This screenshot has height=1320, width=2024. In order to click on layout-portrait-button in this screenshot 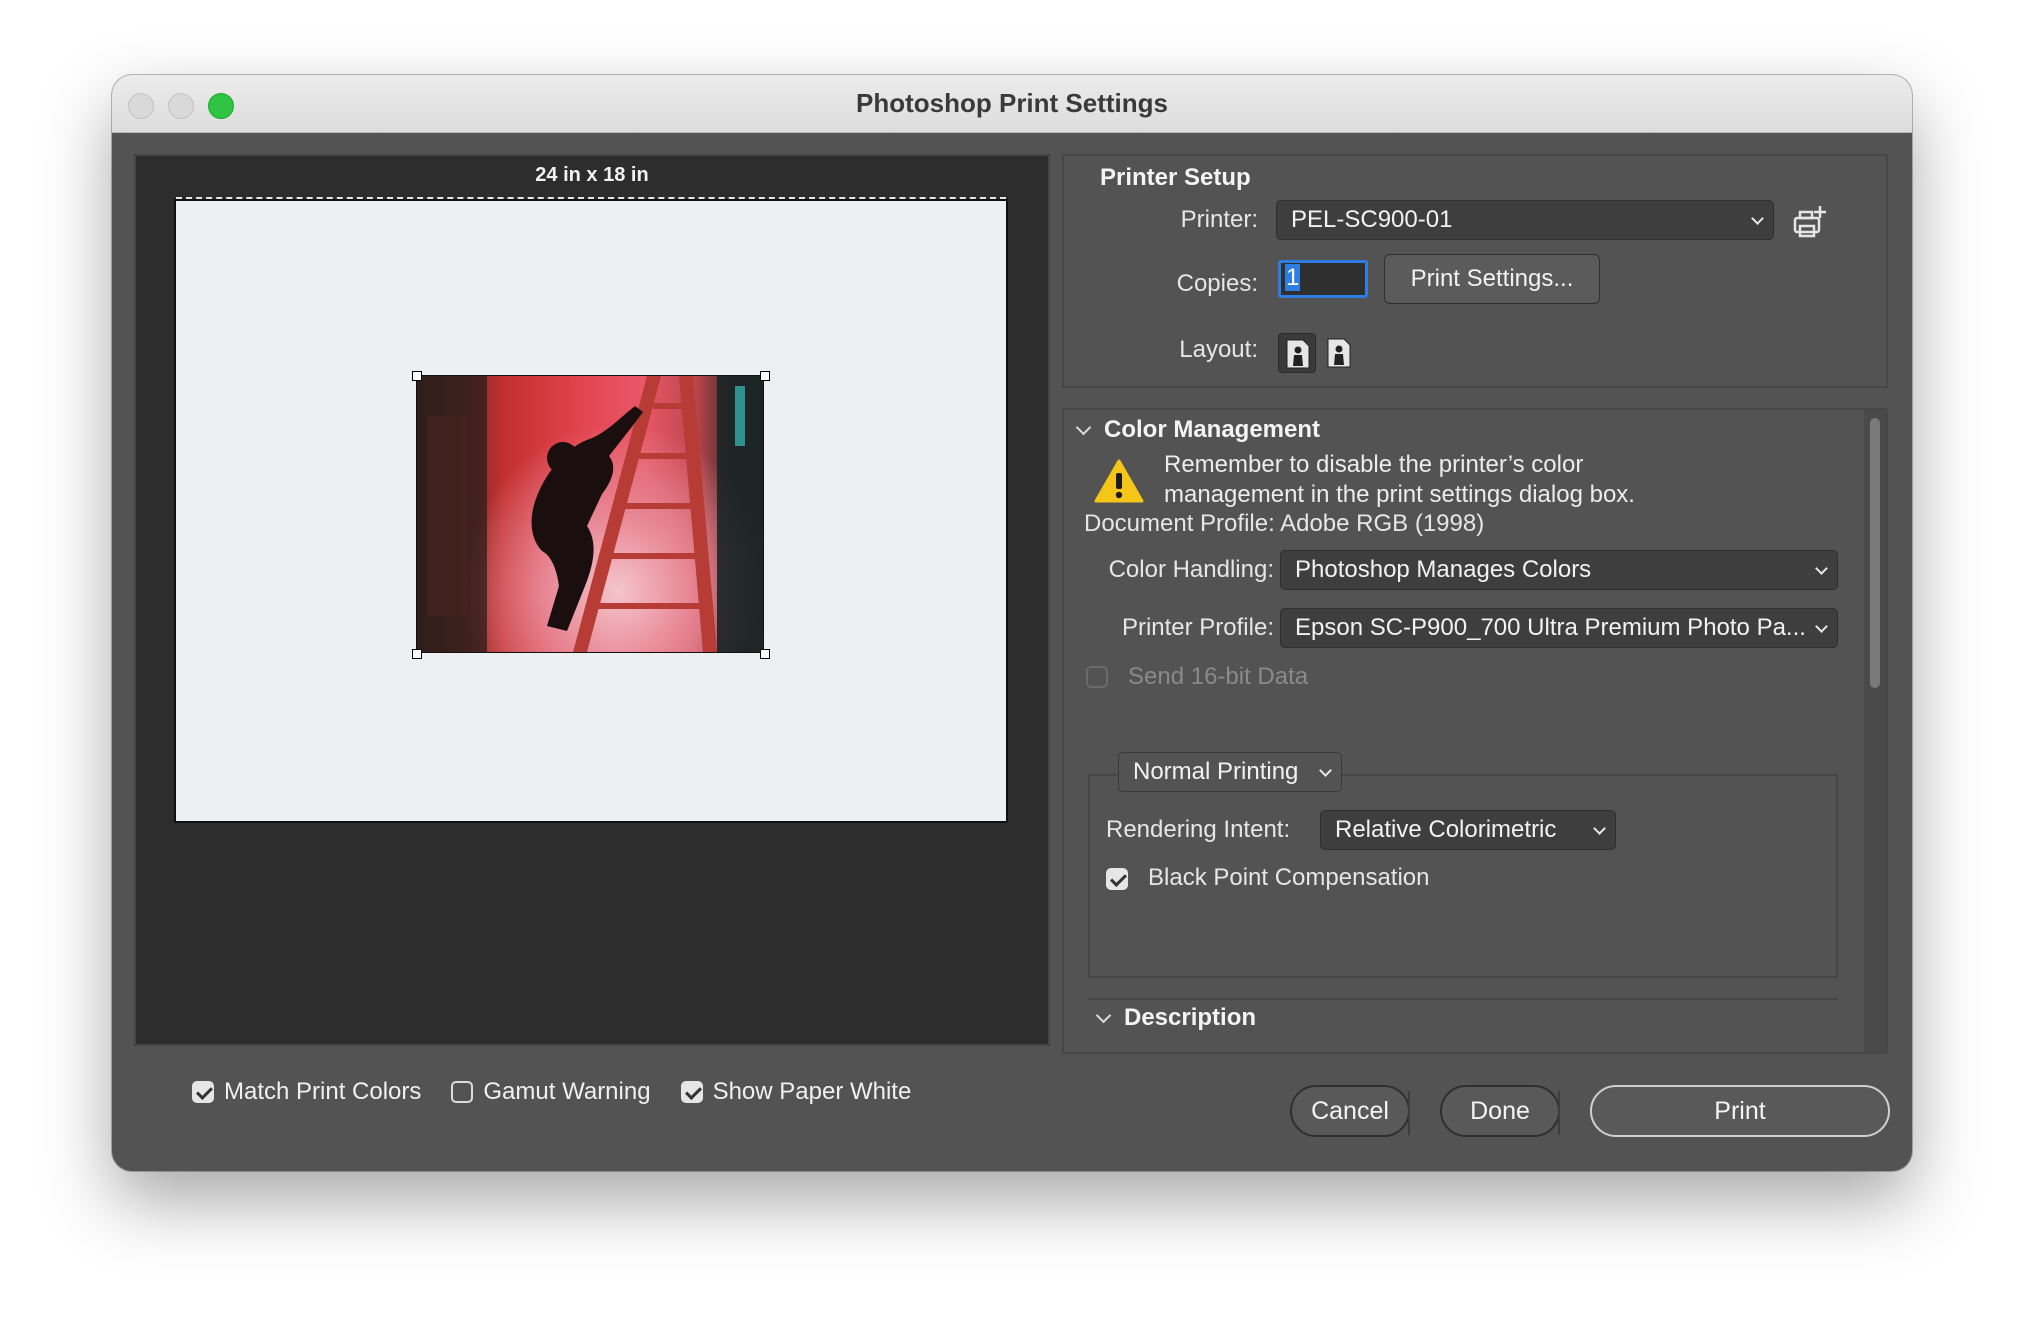, I will do `click(1297, 353)`.